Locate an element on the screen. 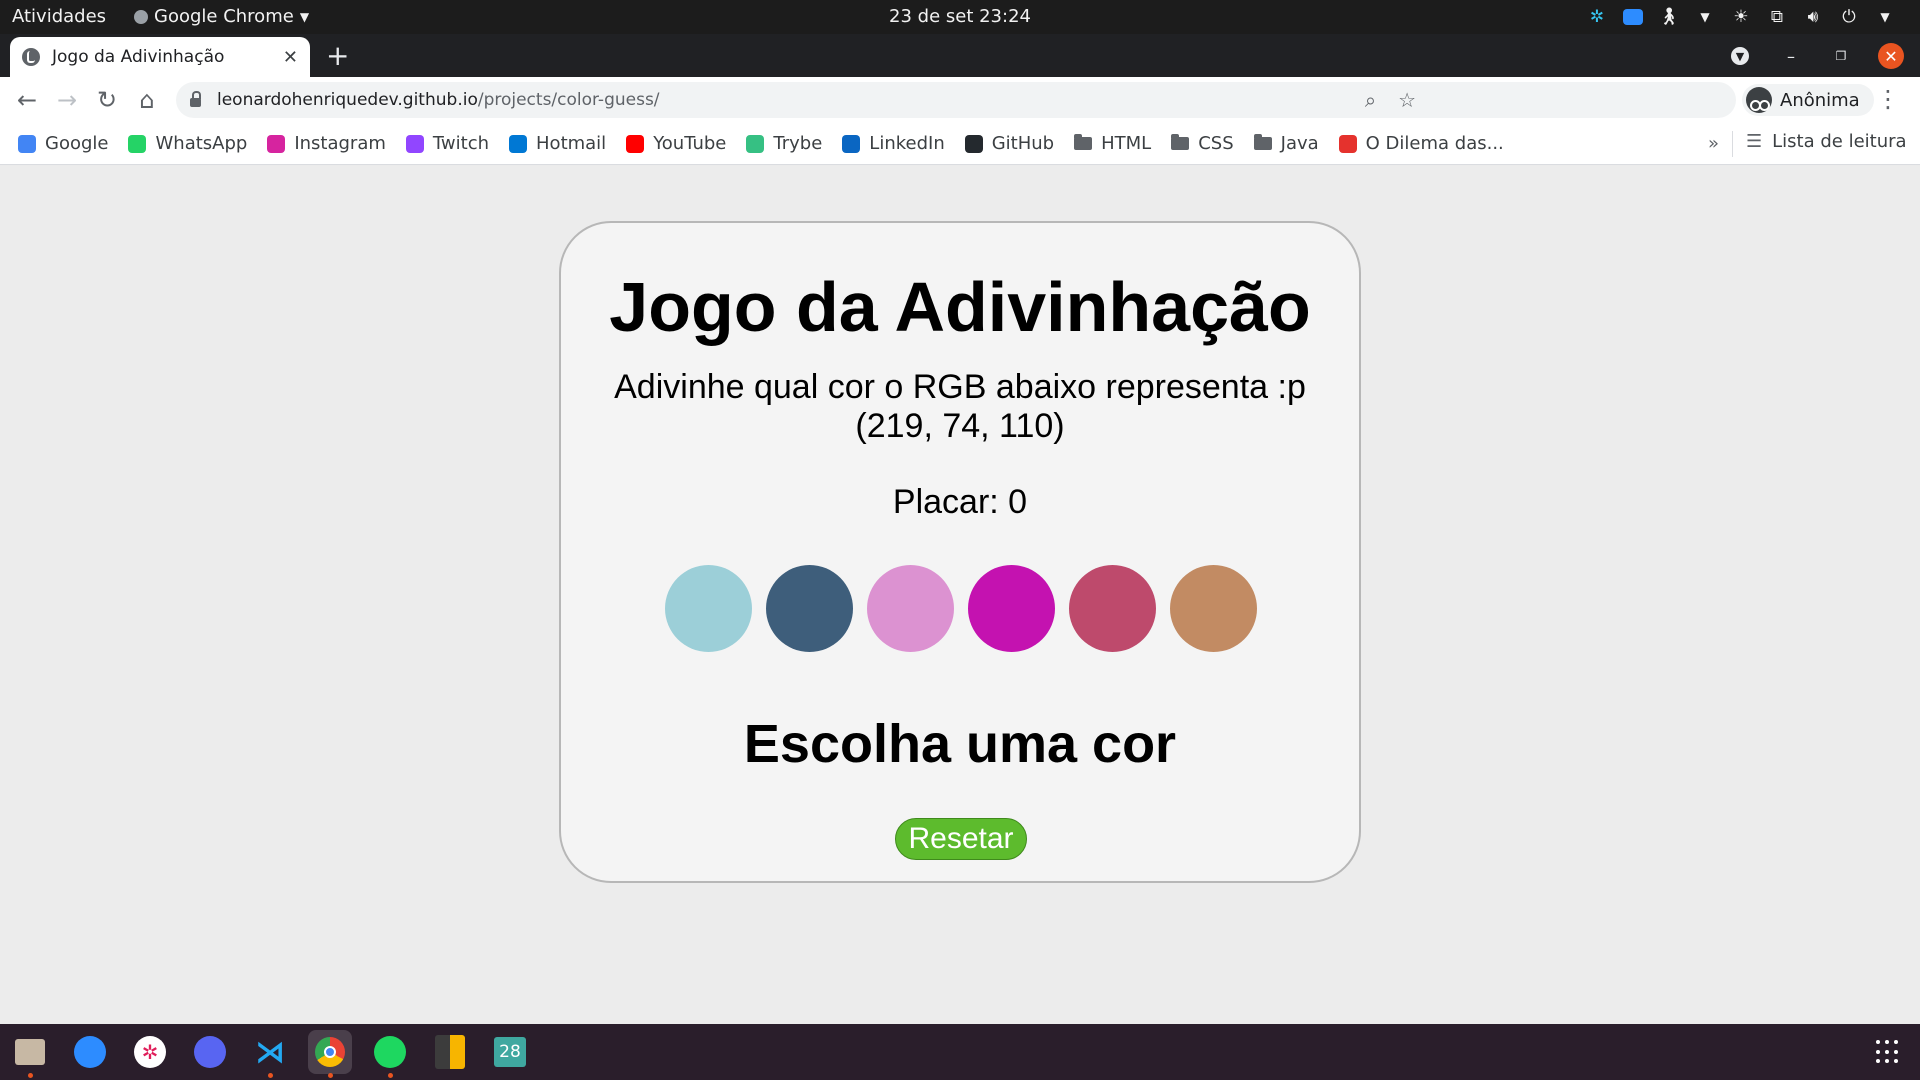  bookmark-item: Instagram is located at coordinates (326, 143).